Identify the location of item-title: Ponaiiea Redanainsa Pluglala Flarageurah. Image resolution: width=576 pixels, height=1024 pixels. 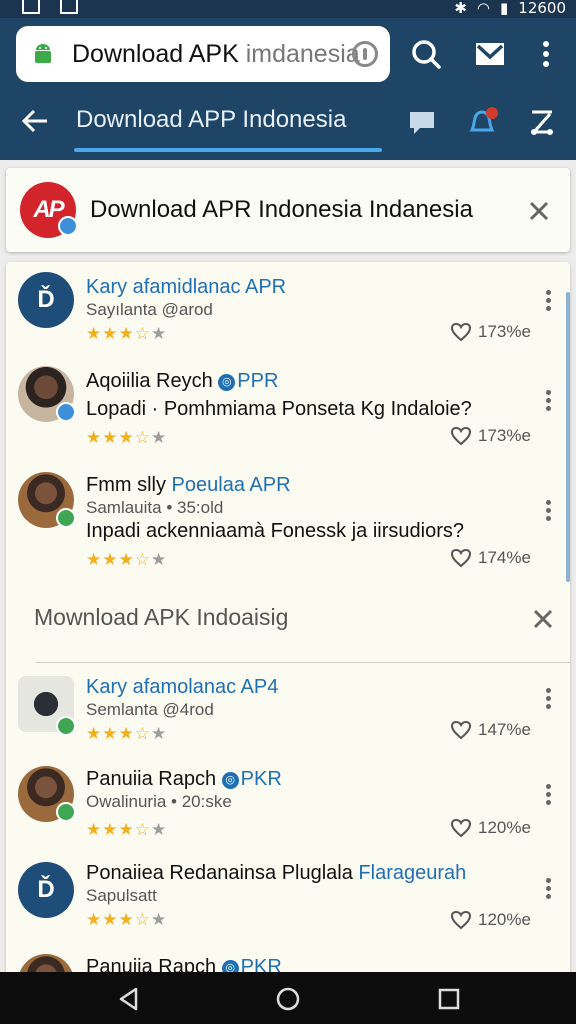
(276, 873).